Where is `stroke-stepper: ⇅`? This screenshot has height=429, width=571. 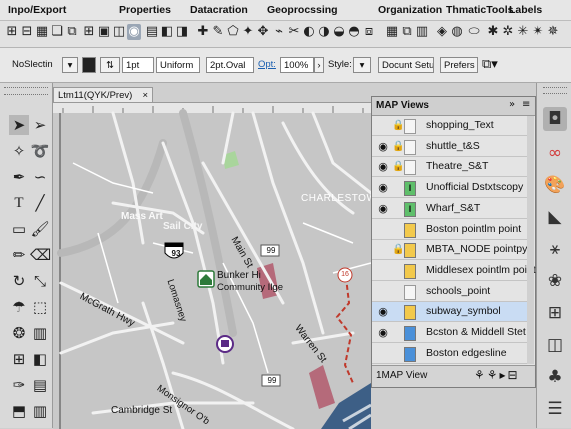 stroke-stepper: ⇅ is located at coordinates (110, 65).